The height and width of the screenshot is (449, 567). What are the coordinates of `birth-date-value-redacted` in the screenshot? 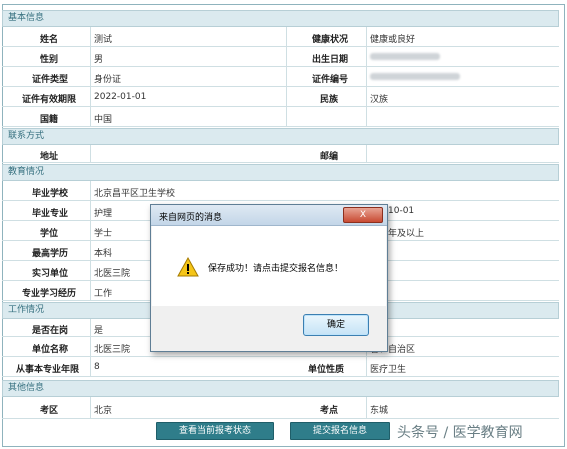 It's located at (405, 57).